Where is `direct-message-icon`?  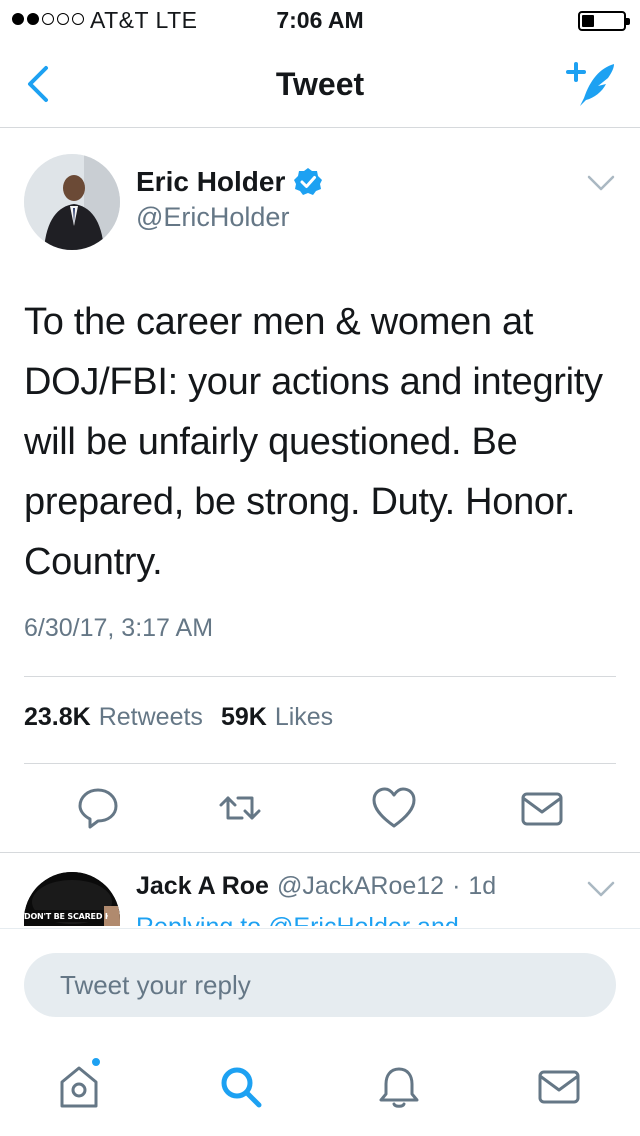
direct-message-icon is located at coordinates (542, 808).